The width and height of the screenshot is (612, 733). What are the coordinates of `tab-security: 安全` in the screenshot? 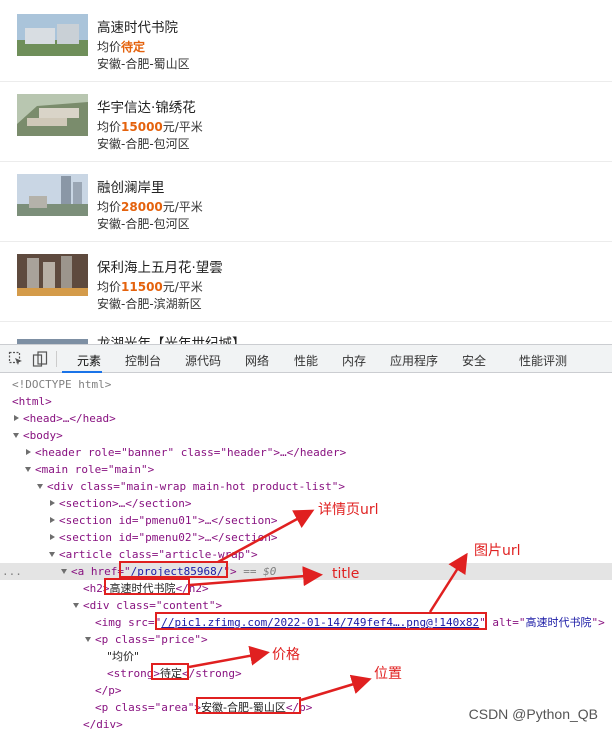 It's located at (474, 360).